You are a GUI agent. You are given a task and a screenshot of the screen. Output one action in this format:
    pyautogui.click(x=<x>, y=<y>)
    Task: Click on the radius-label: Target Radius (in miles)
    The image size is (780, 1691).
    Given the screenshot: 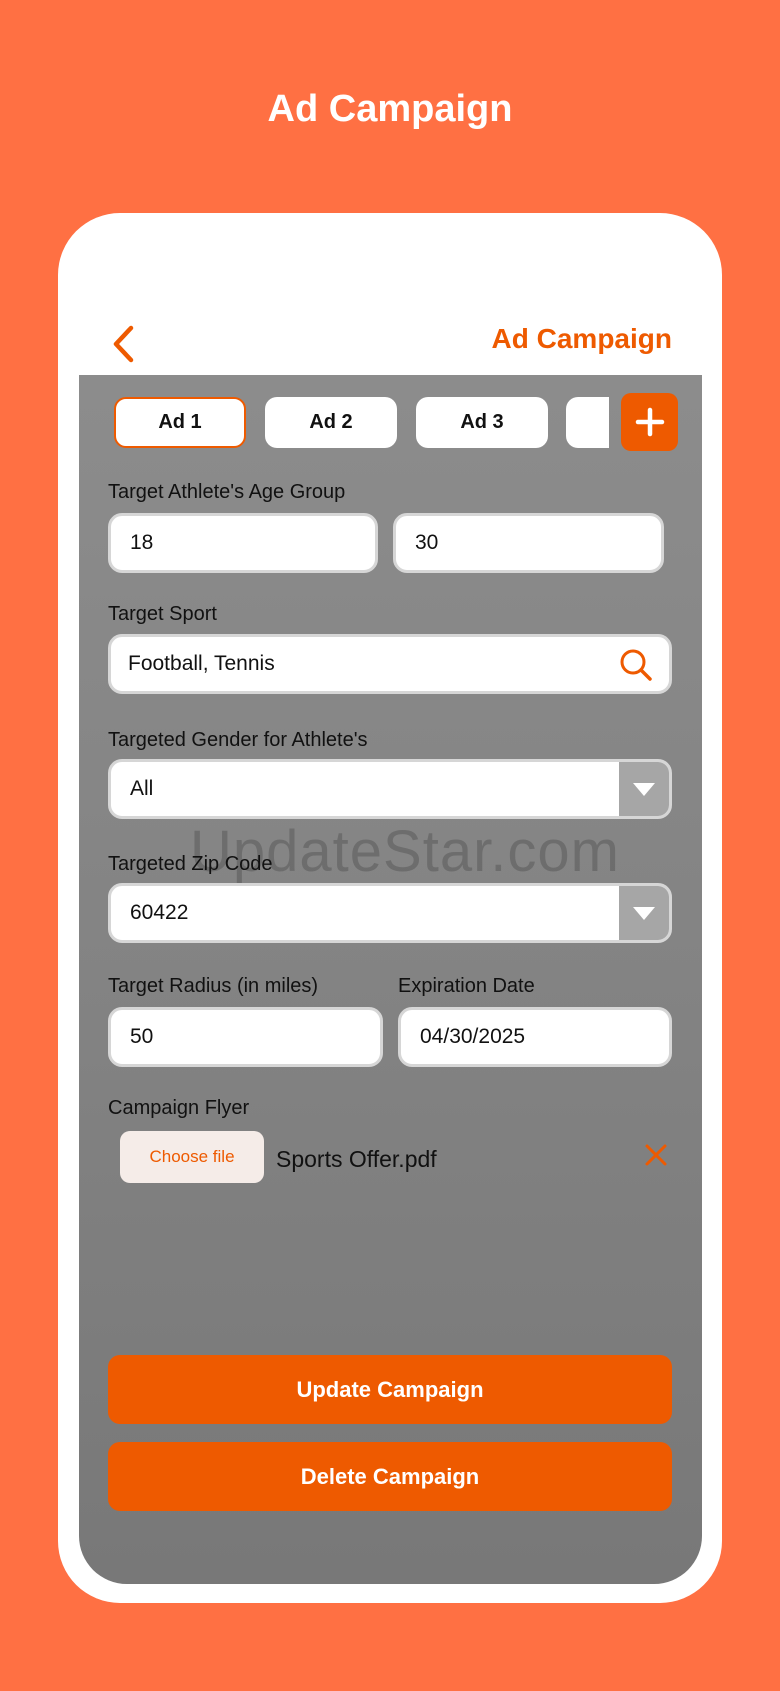 What is the action you would take?
    pyautogui.click(x=213, y=986)
    